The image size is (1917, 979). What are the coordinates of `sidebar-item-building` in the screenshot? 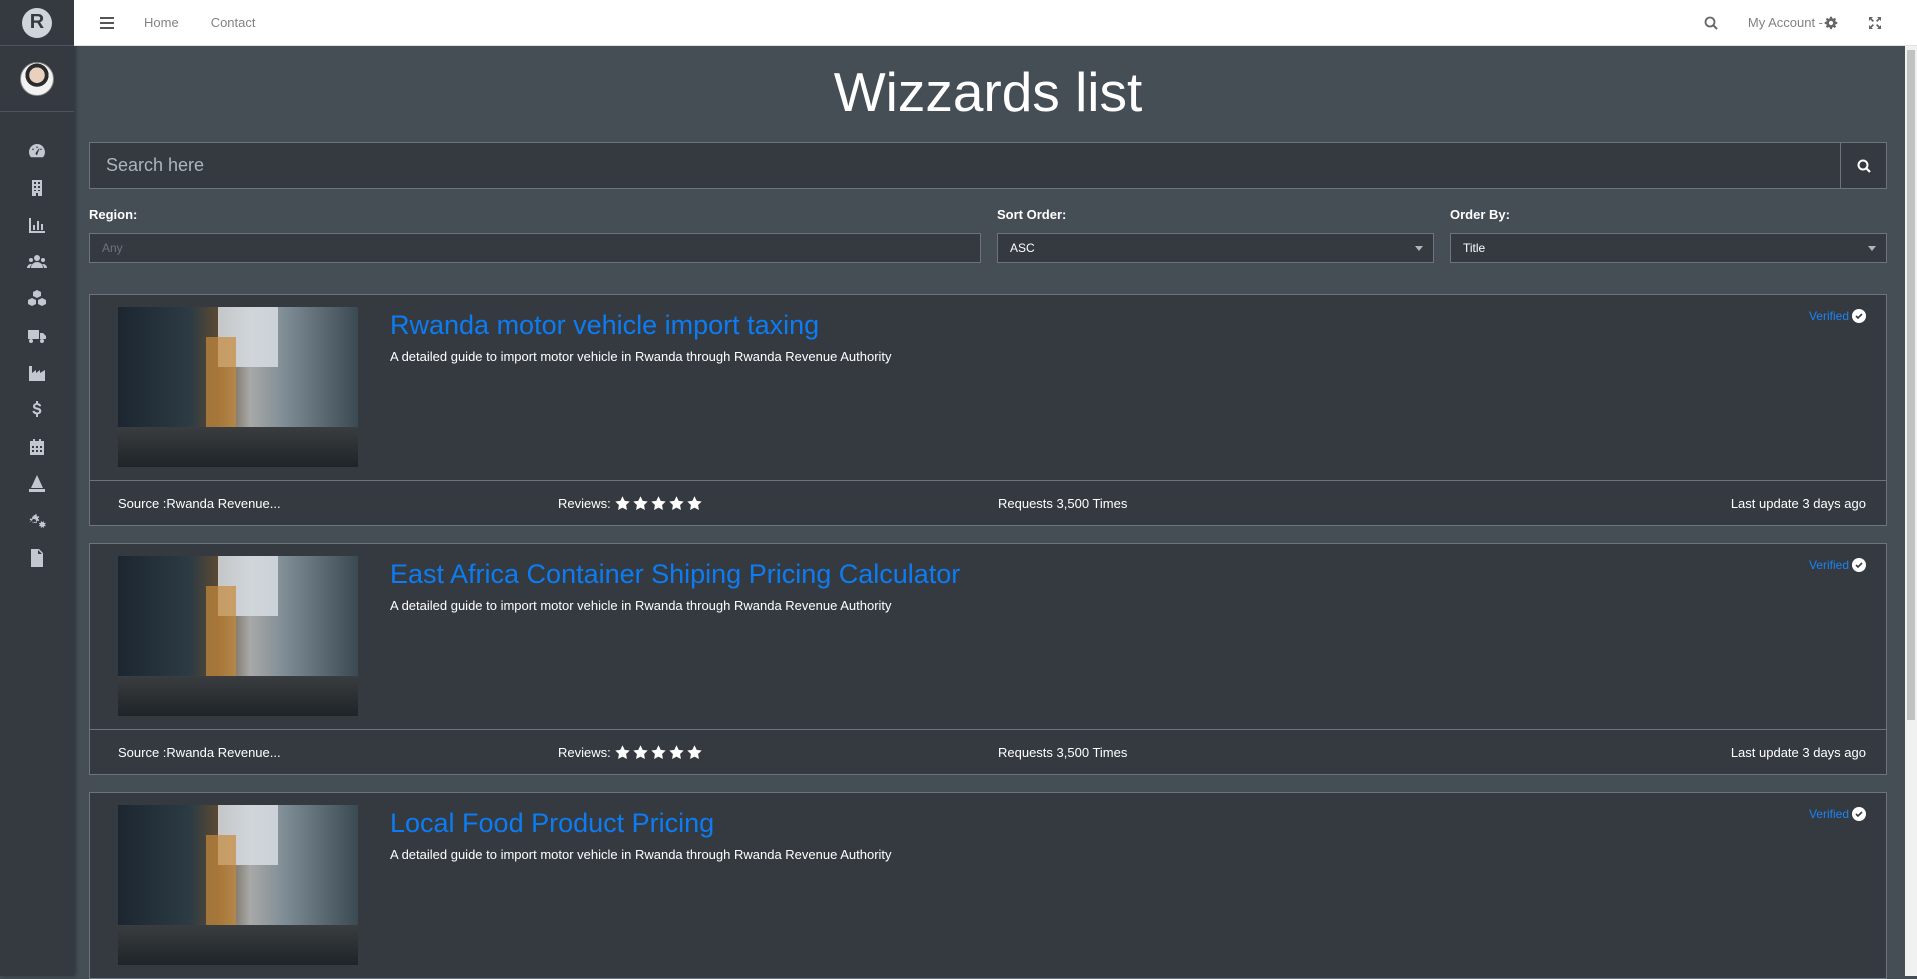 It's located at (37, 187).